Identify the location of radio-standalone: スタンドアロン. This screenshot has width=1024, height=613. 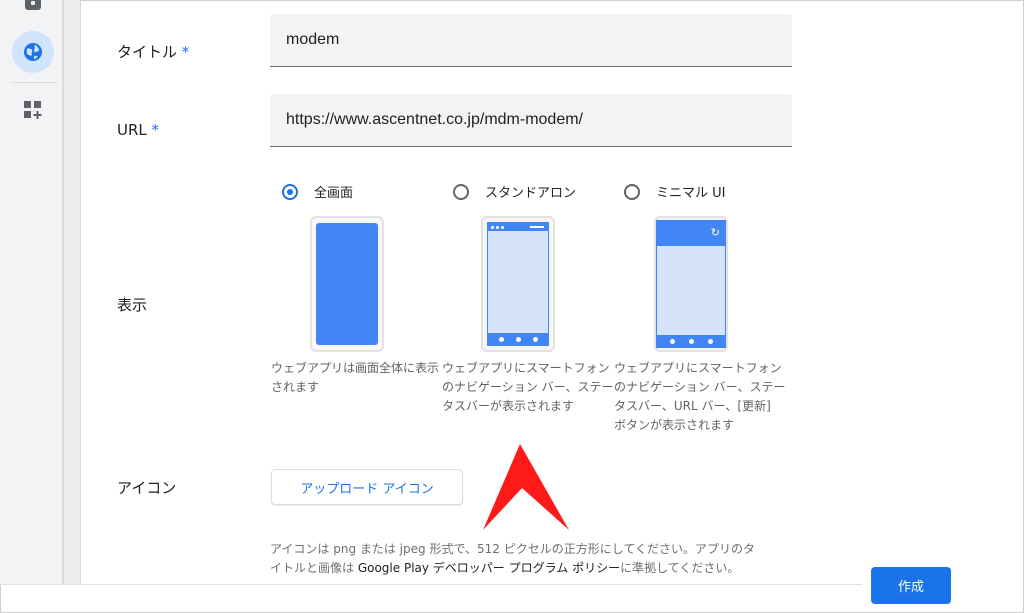
(514, 191).